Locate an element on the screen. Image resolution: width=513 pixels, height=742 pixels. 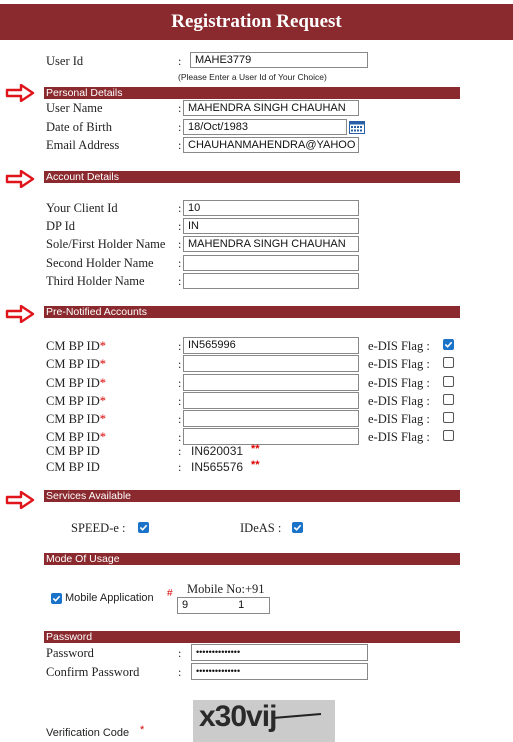
section-account-details: Account Details is located at coordinates (252, 177).